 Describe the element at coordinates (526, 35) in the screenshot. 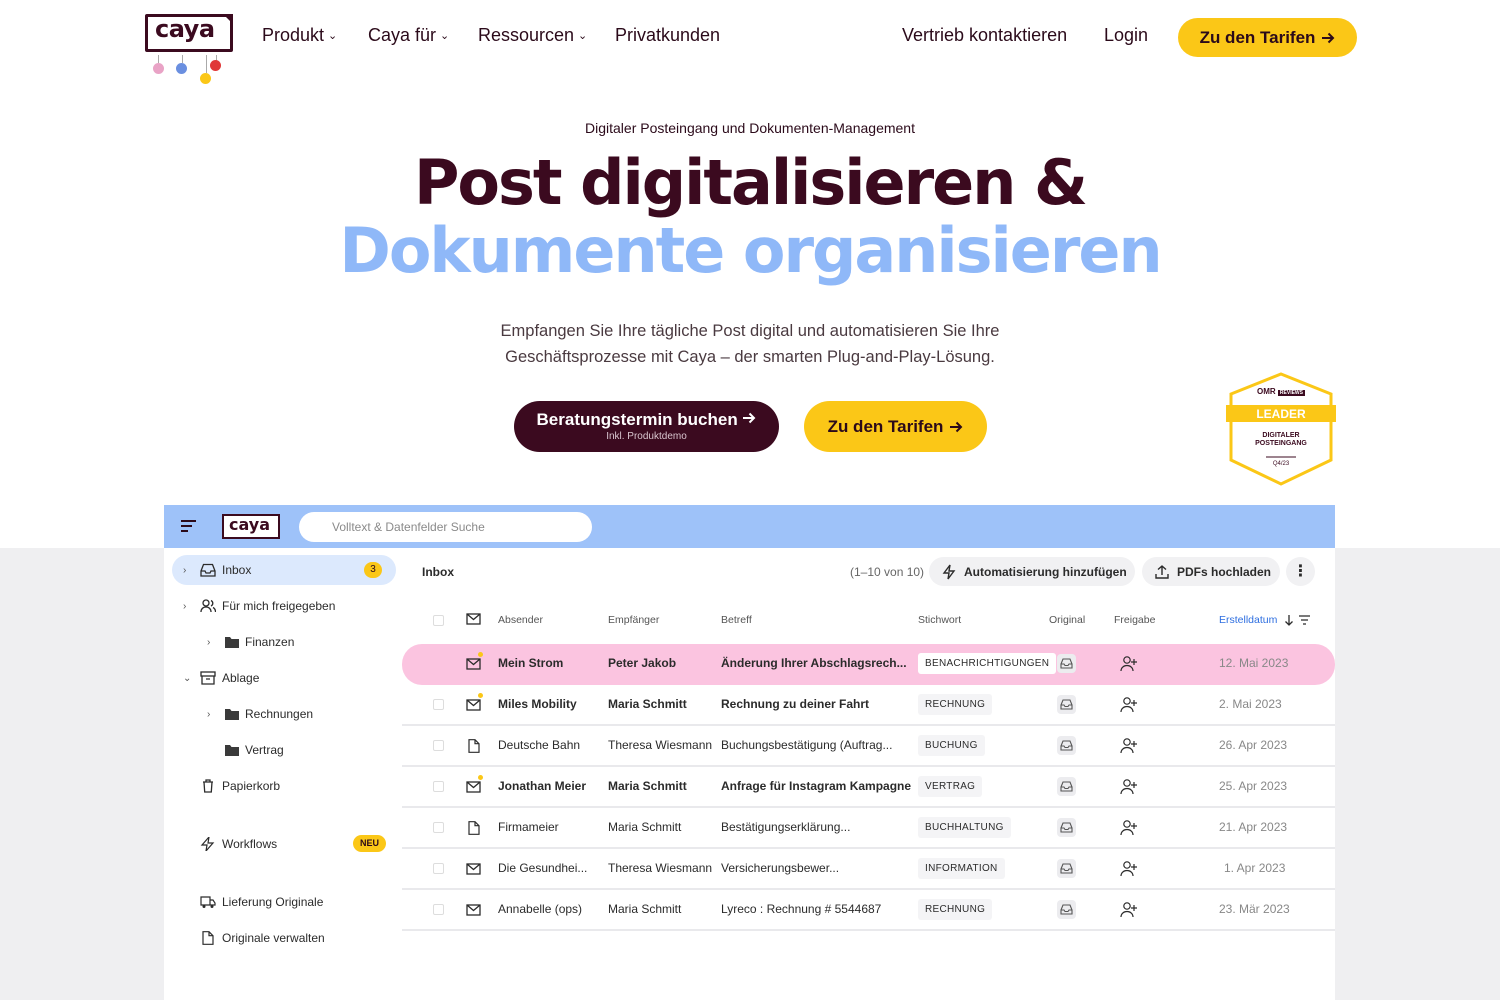

I see `nav-ressourcen-label: Ressourcen` at that location.